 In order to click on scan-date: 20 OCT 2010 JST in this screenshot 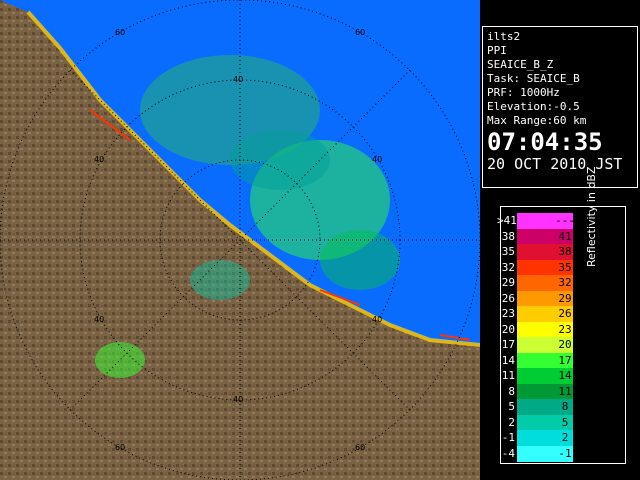, I will do `click(555, 164)`.